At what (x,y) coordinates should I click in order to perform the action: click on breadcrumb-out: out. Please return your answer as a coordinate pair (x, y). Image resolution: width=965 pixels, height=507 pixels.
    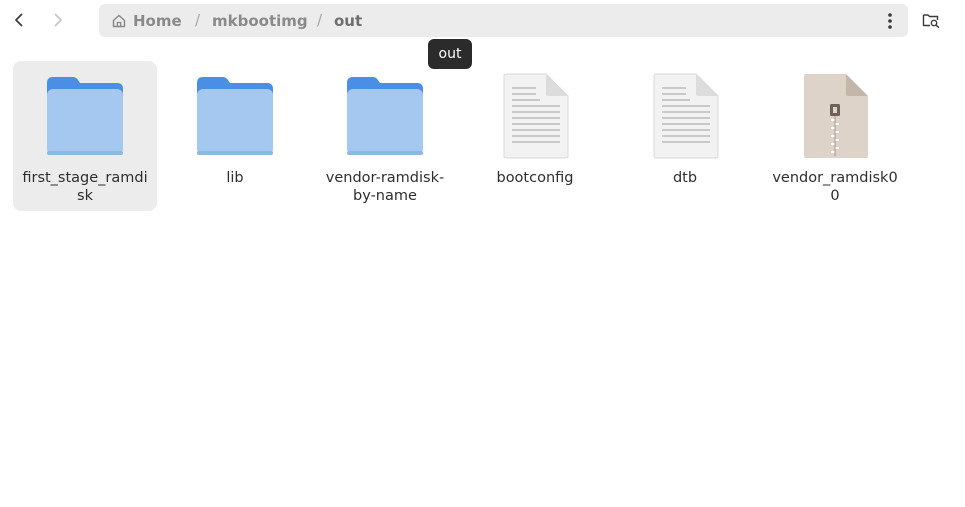
    Looking at the image, I should click on (348, 20).